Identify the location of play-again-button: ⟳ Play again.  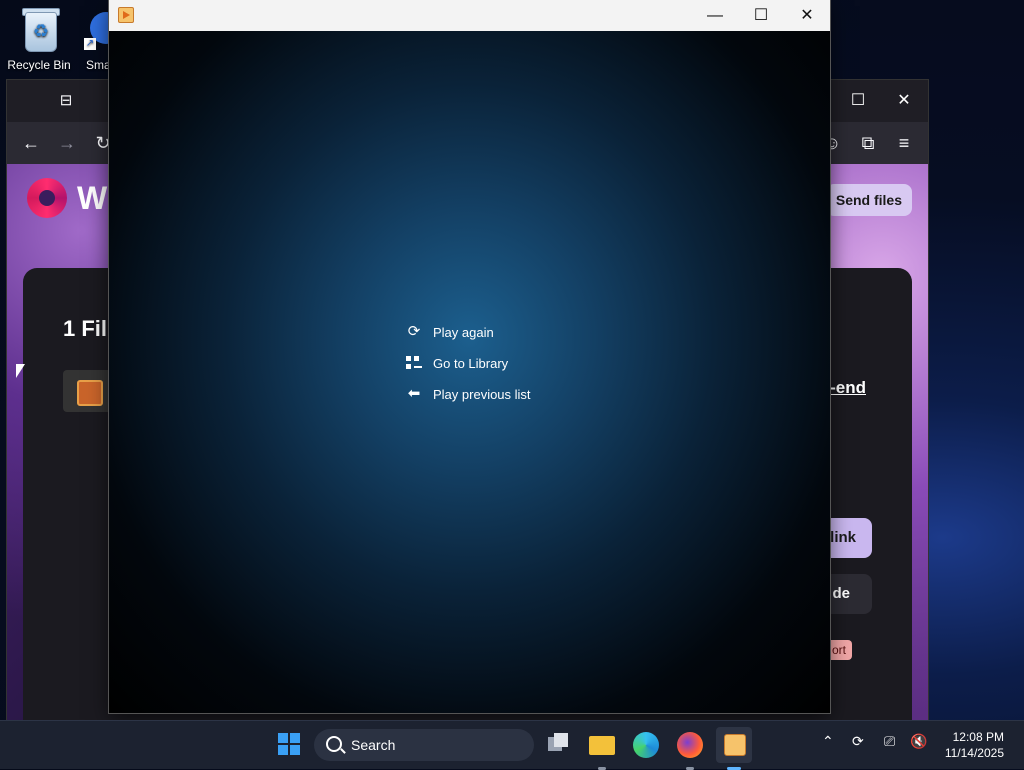
(449, 332).